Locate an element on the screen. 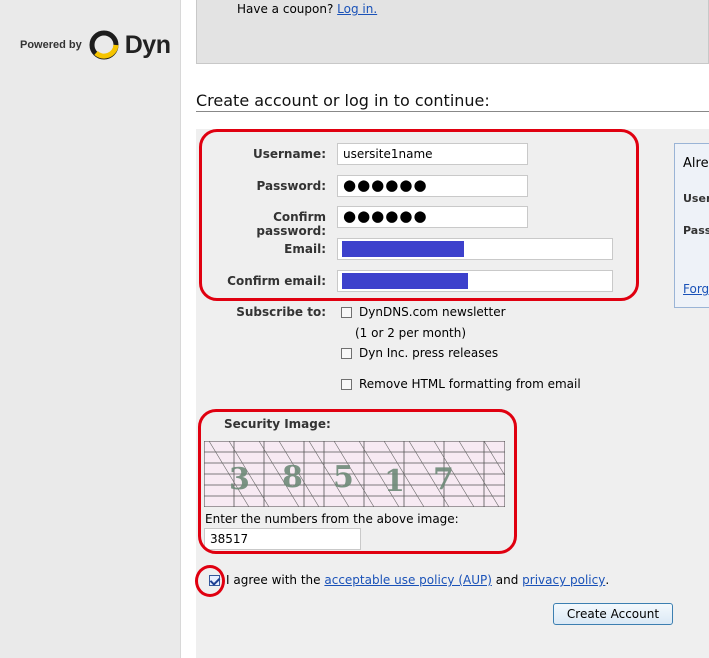 The width and height of the screenshot is (709, 658). newsletter-option: DynDNS.com newsletter is located at coordinates (423, 312).